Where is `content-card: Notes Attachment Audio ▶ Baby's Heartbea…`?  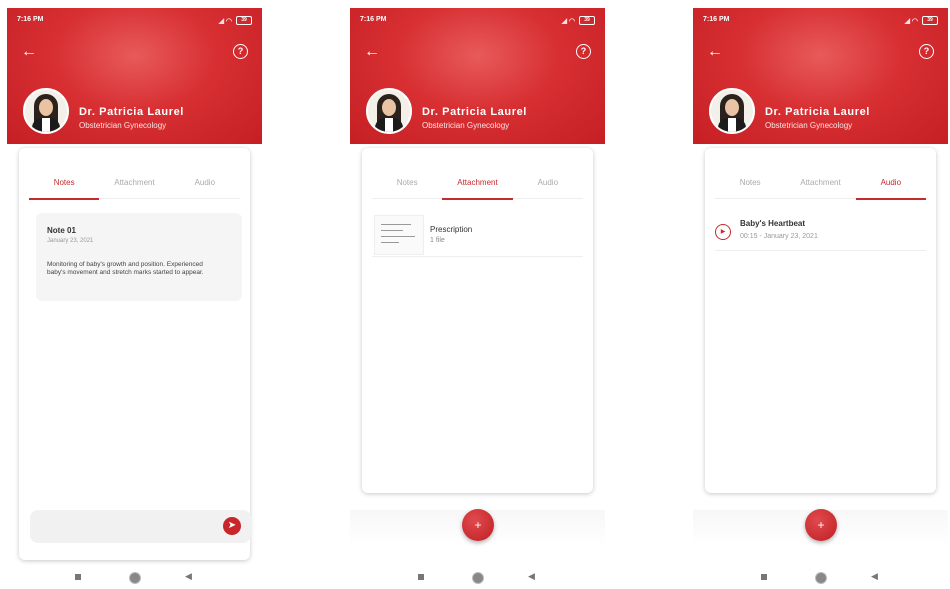 content-card: Notes Attachment Audio ▶ Baby's Heartbea… is located at coordinates (820, 320).